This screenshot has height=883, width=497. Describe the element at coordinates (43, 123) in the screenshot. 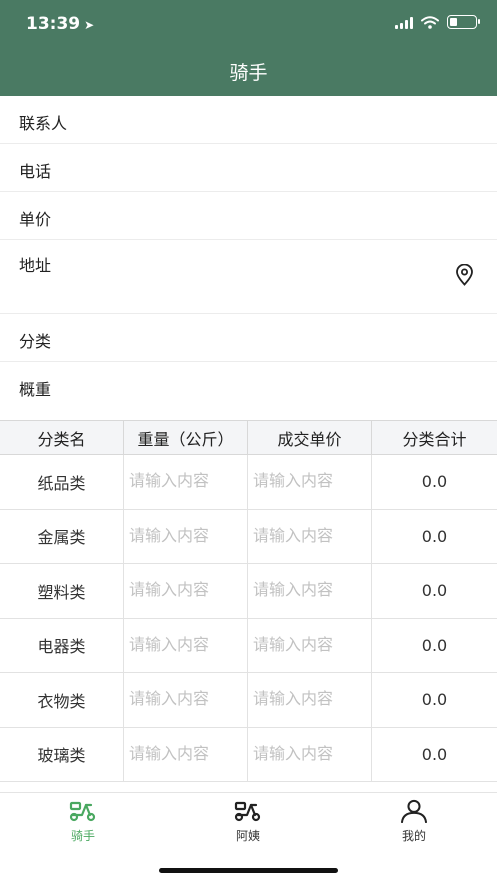

I see `contact-label: 联系人` at that location.